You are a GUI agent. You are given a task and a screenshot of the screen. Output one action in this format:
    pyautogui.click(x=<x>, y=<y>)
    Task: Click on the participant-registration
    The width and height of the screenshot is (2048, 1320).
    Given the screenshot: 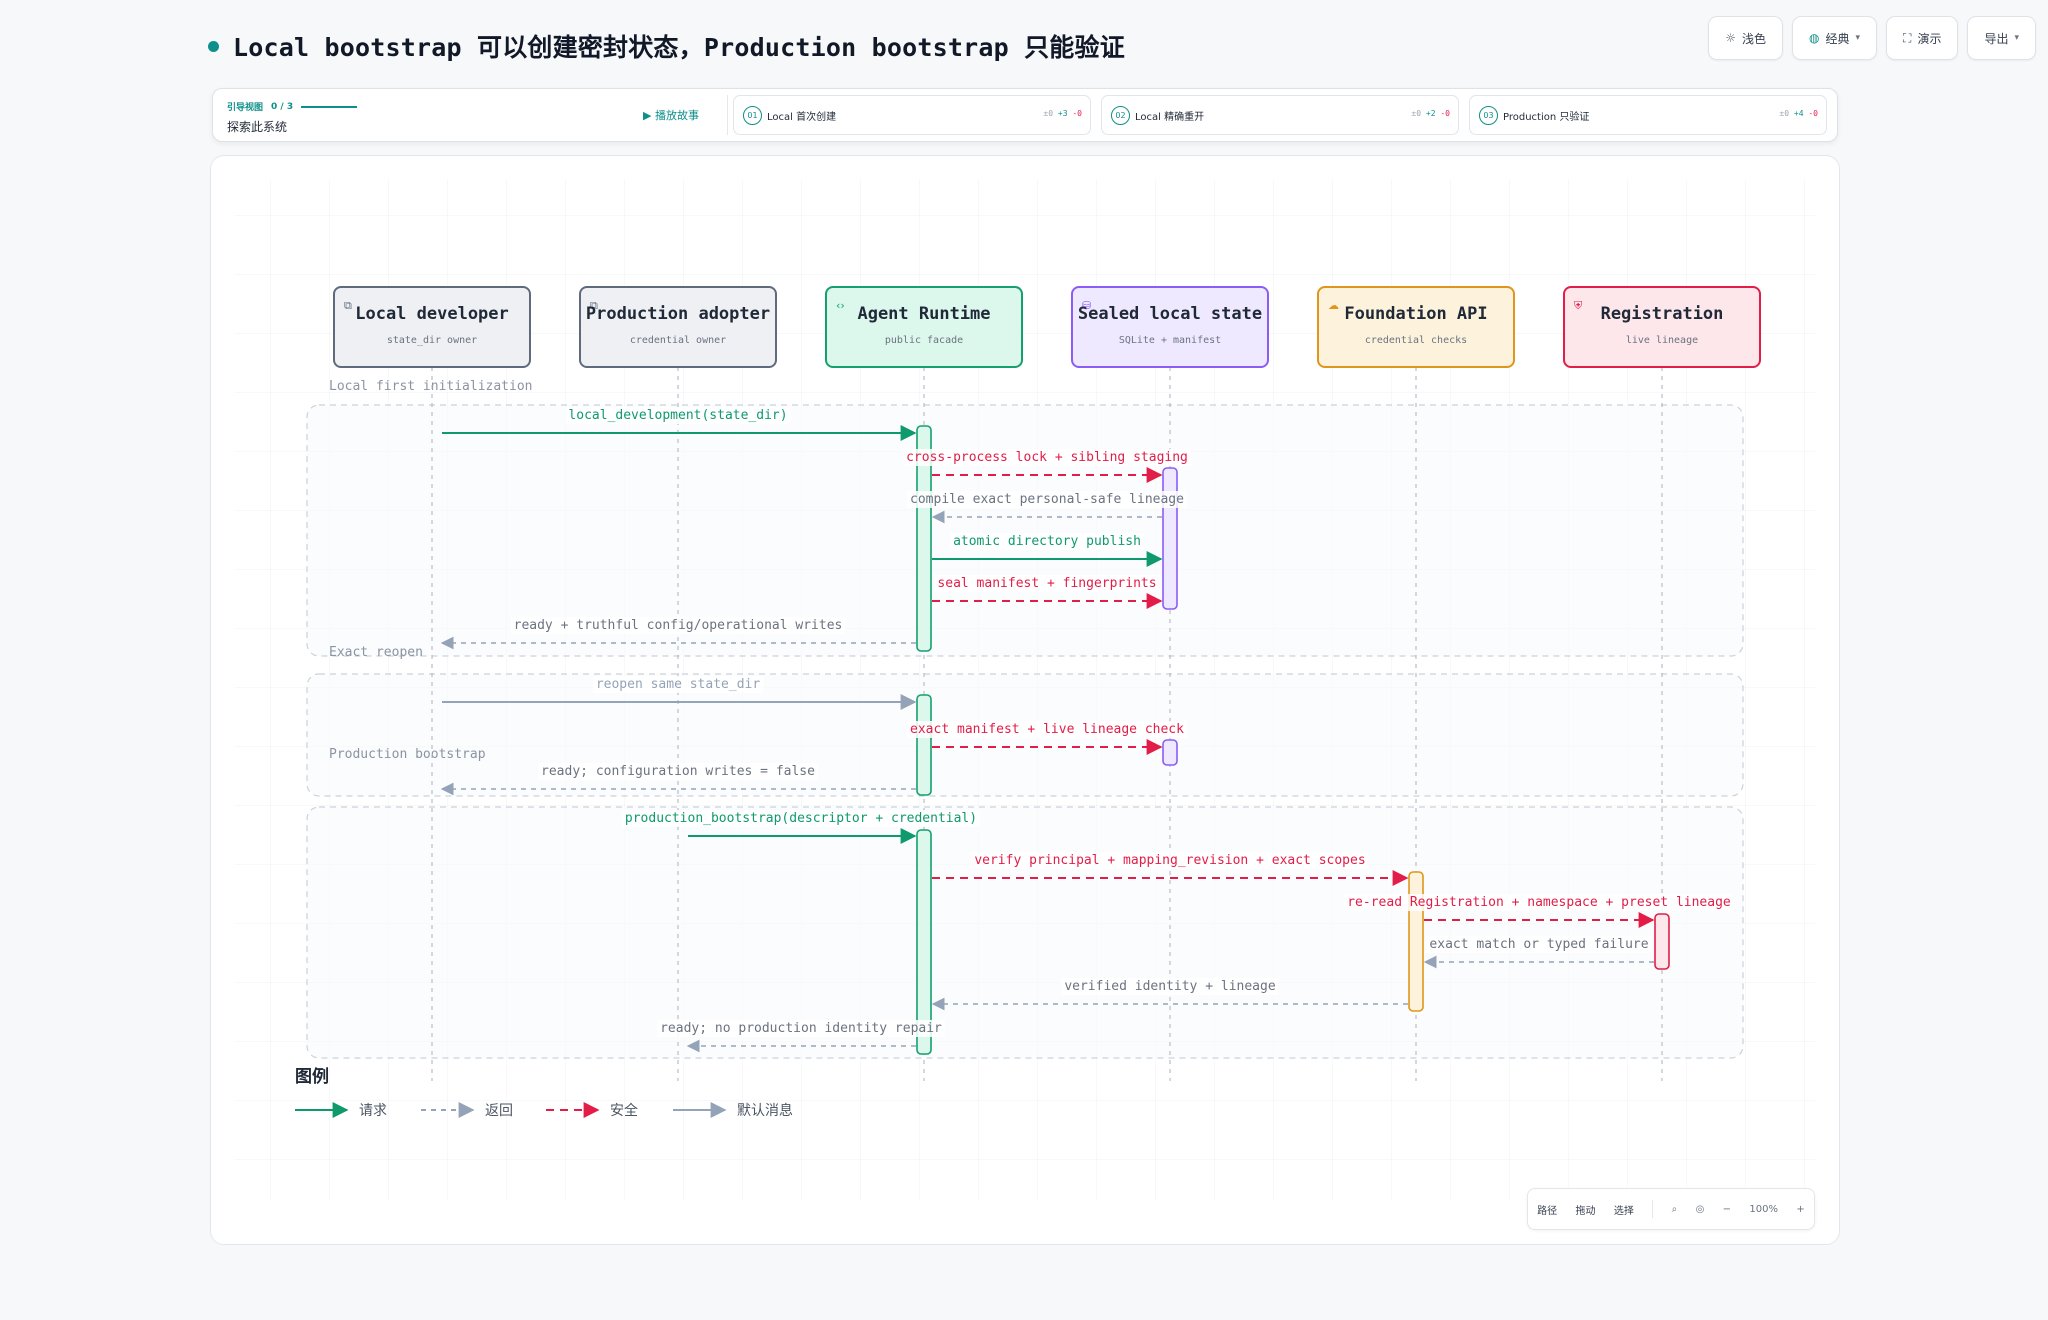 What is the action you would take?
    pyautogui.click(x=1662, y=327)
    